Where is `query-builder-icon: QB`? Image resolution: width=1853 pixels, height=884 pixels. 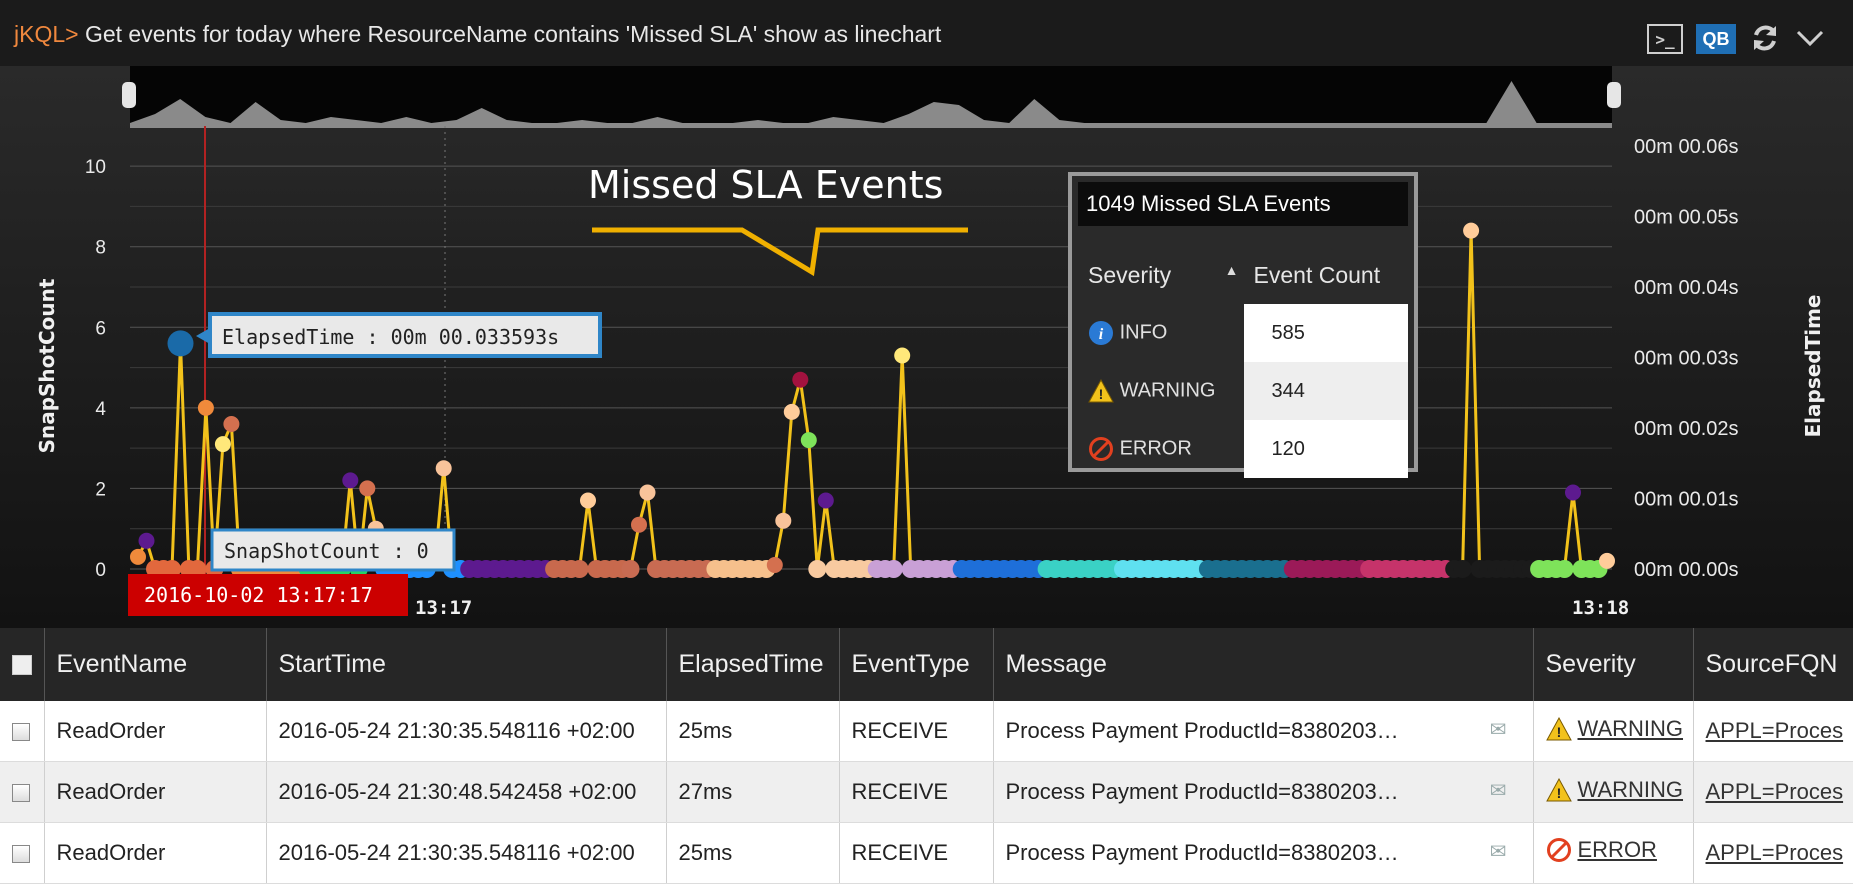 query-builder-icon: QB is located at coordinates (1716, 38).